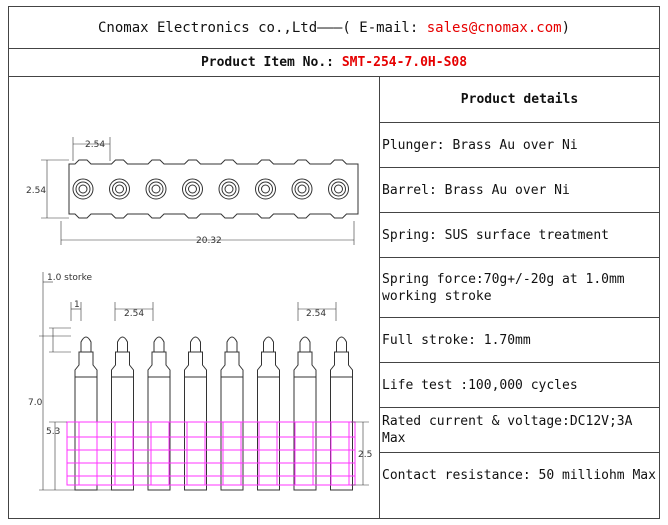 Image resolution: width=668 pixels, height=525 pixels. I want to click on detail-barrel: Barrel: Brass Au over Ni, so click(519, 190).